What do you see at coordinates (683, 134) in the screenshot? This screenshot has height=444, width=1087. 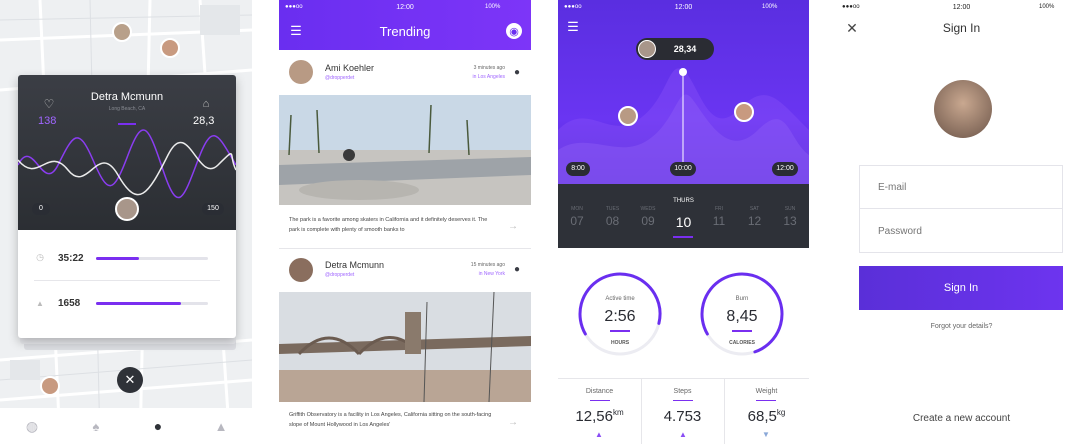 I see `activity-area-chart` at bounding box center [683, 134].